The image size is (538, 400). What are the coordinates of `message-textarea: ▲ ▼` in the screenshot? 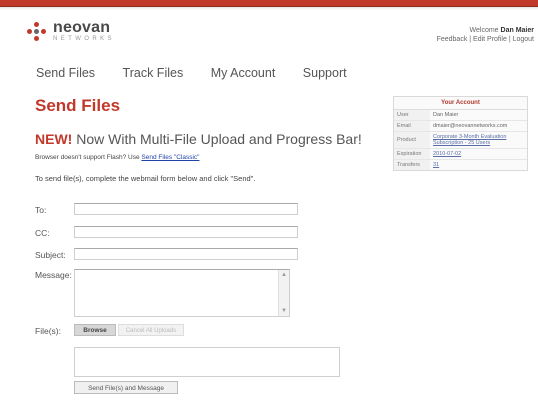 It's located at (182, 293).